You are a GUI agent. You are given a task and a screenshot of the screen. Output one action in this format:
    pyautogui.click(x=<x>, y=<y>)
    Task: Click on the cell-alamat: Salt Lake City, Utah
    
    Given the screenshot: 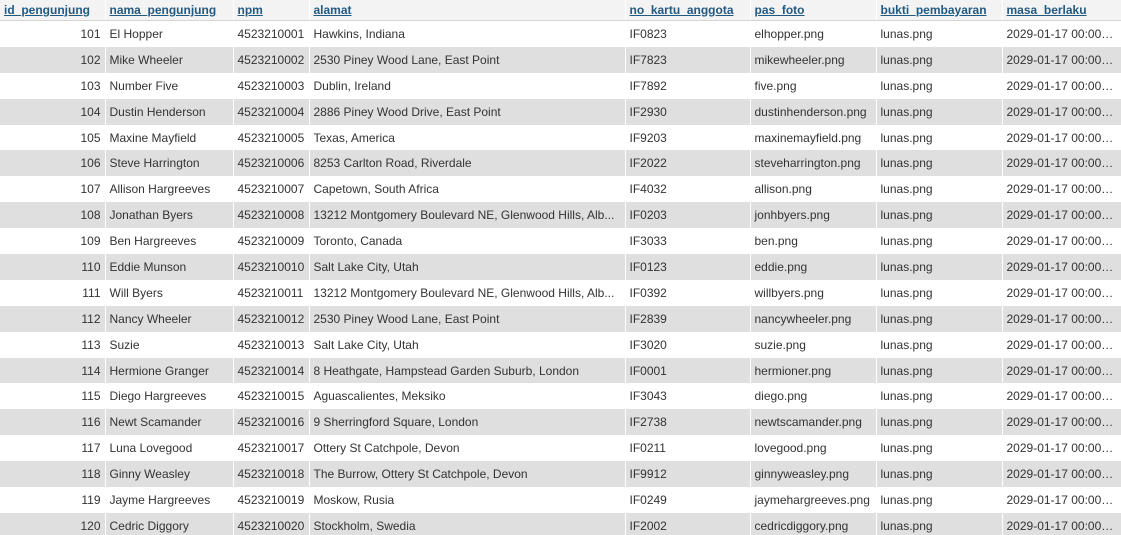 What is the action you would take?
    pyautogui.click(x=467, y=267)
    